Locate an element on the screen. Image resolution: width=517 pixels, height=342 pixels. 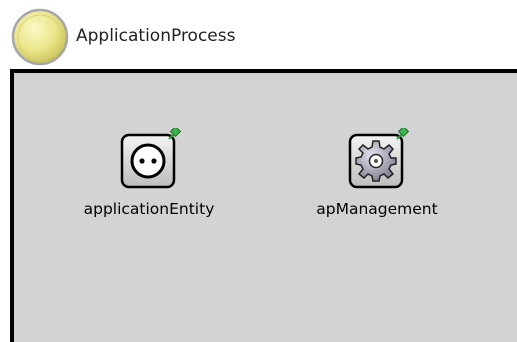
submodule-ap-management: apManagement is located at coordinates (377, 178).